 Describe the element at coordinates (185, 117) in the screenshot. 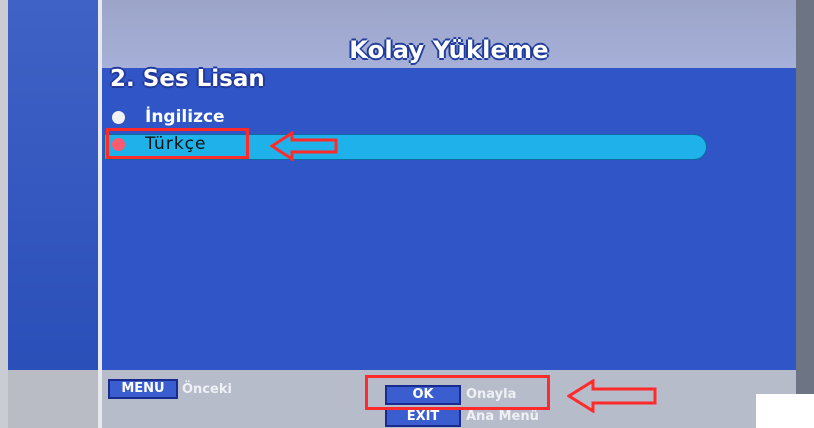

I see `option-label: İngilizce` at that location.